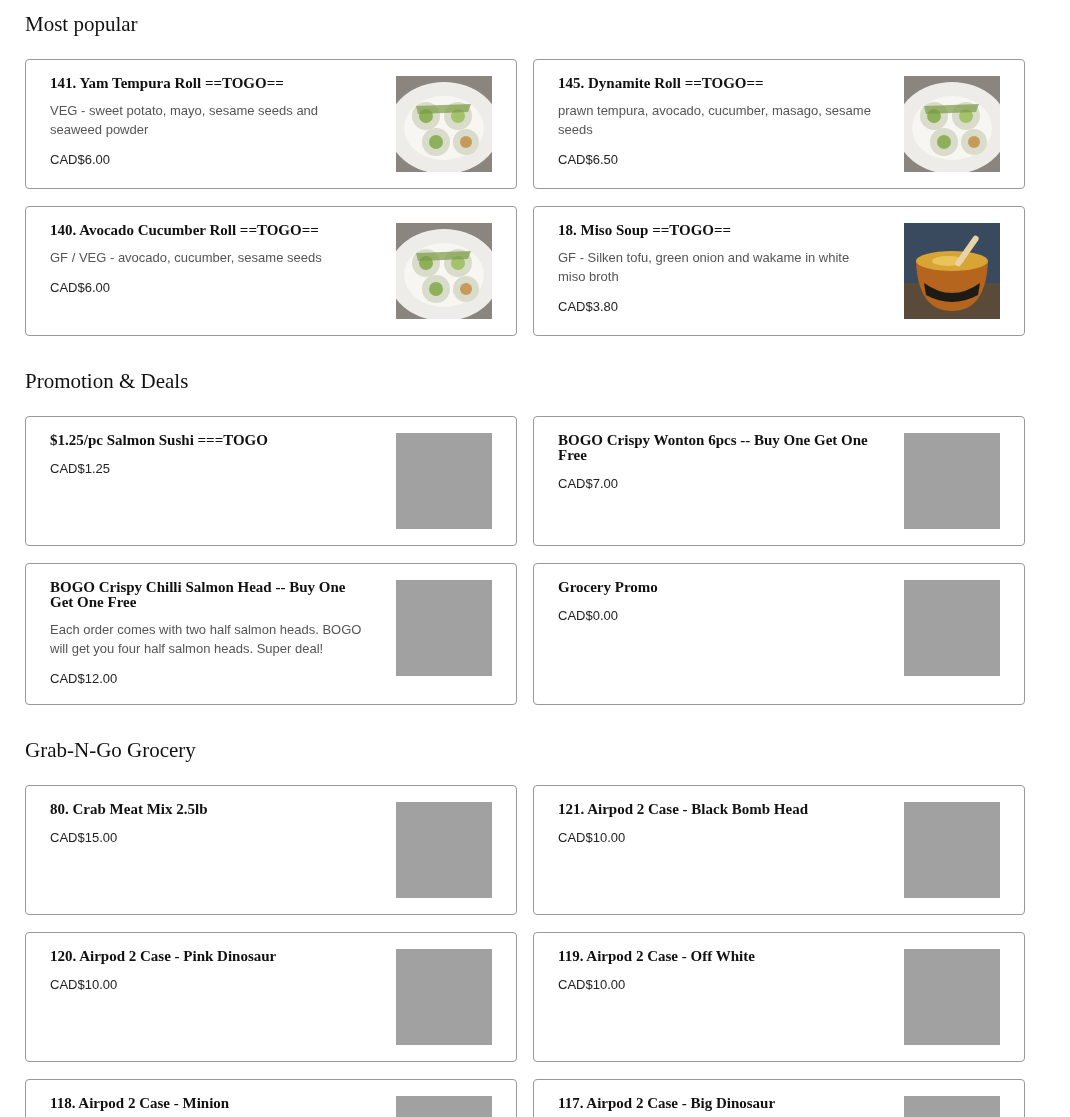 Image resolution: width=1070 pixels, height=1117 pixels. I want to click on menu-item-card: 117. Airpod 2 Case - Big Dinosaur, so click(779, 1098).